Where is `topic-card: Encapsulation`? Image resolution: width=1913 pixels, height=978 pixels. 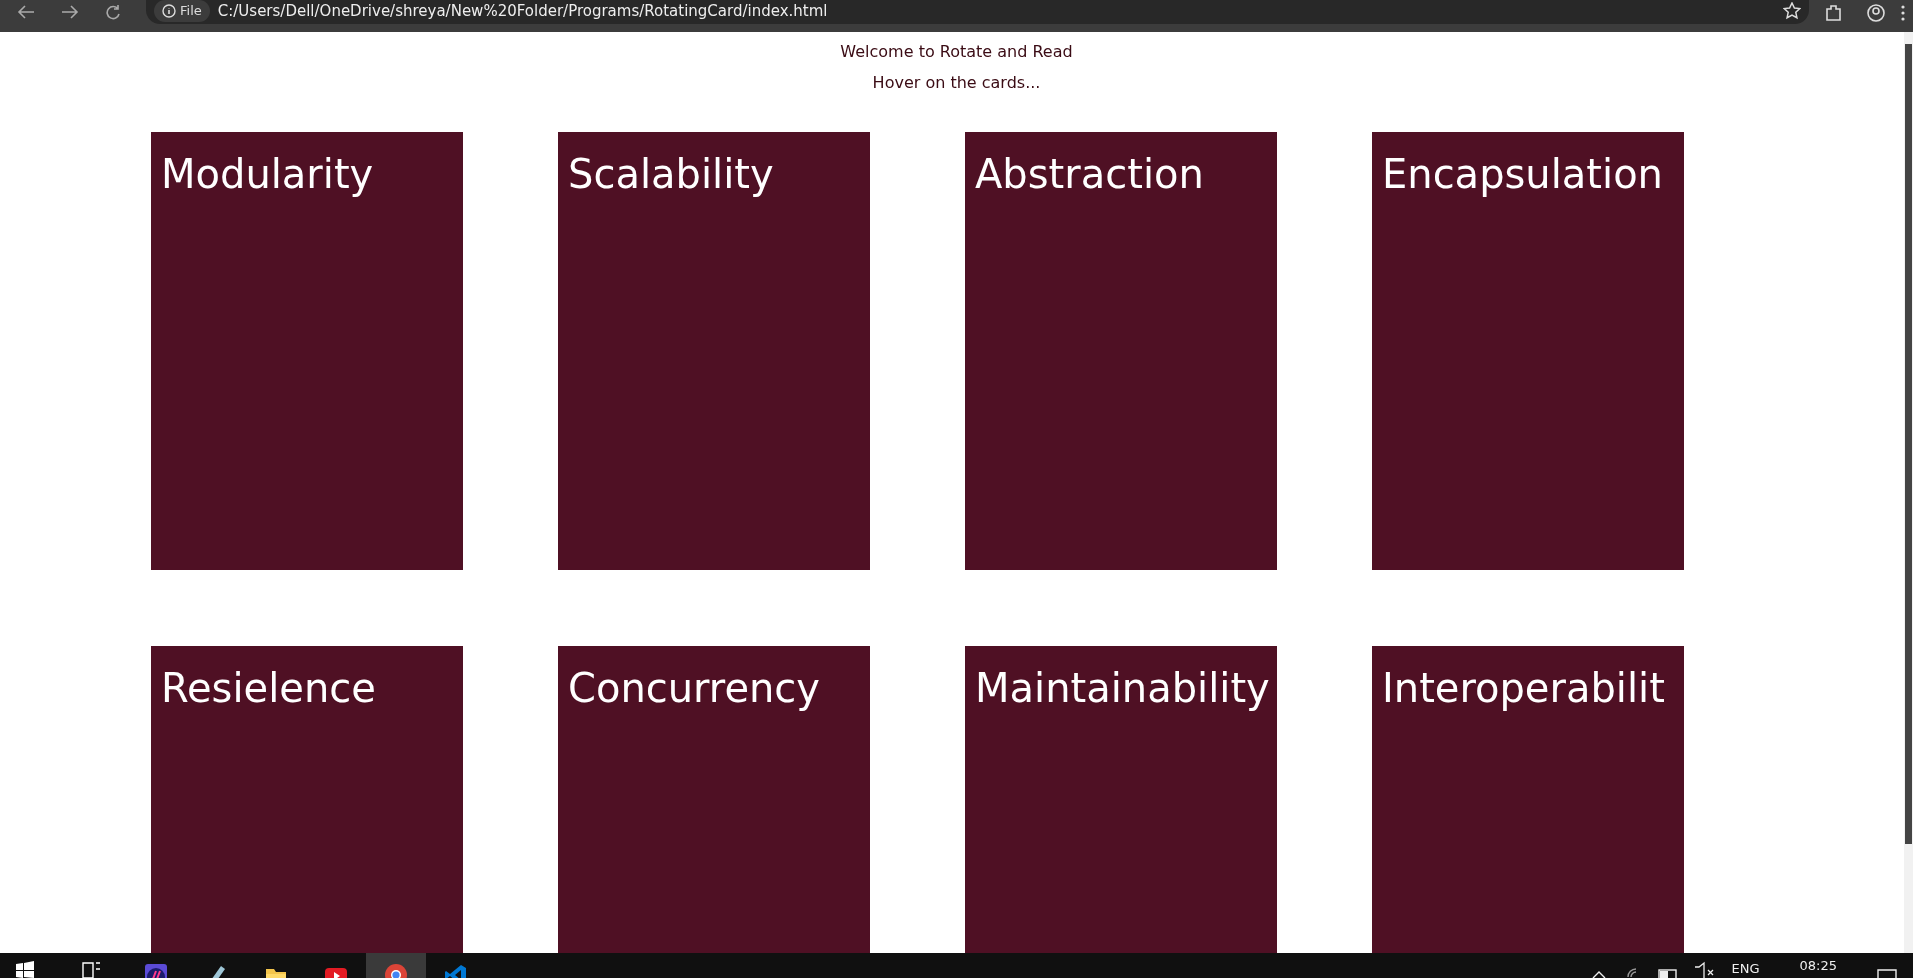 topic-card: Encapsulation is located at coordinates (1528, 351).